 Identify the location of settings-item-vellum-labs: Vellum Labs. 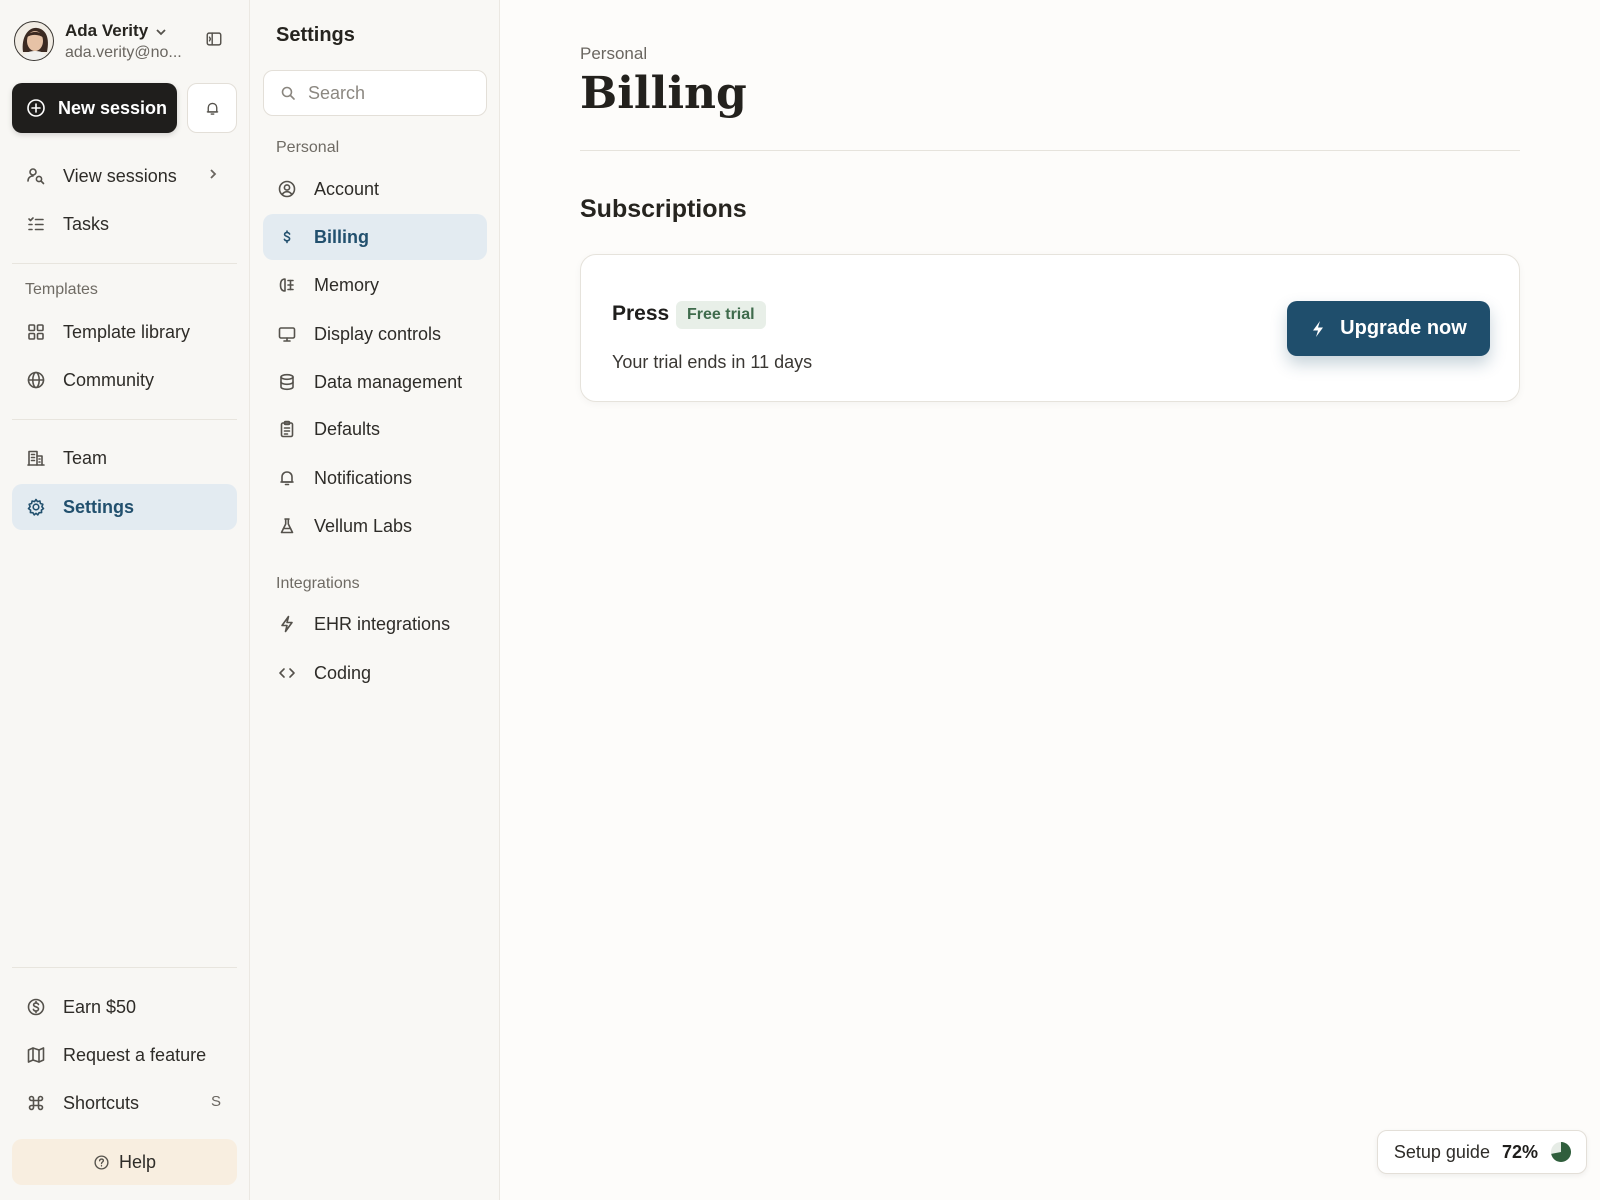
(375, 526).